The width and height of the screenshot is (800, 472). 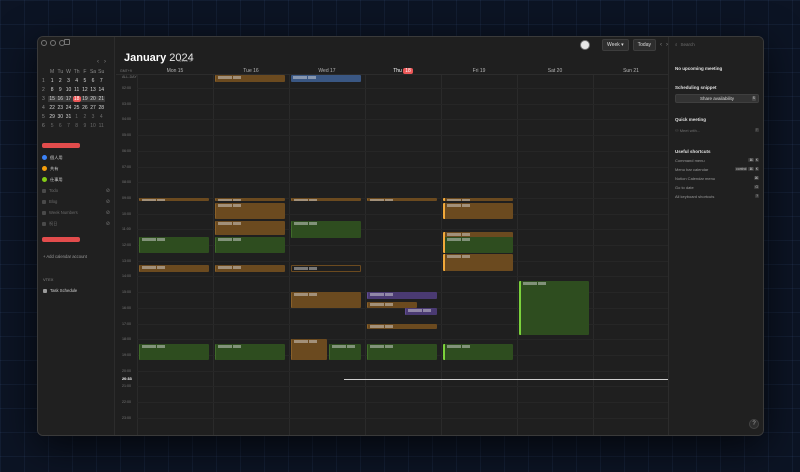 I want to click on mini-cal-day: 23, so click(x=60, y=108).